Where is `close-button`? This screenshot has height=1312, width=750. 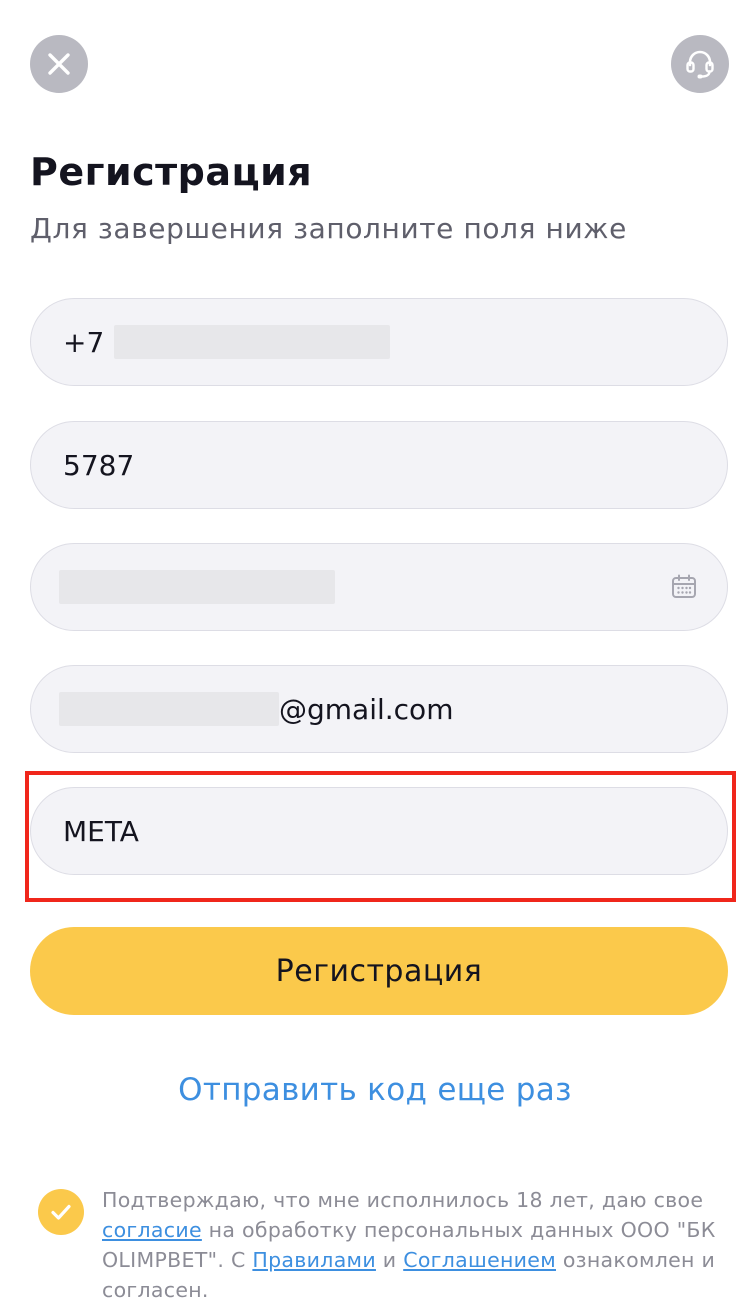
close-button is located at coordinates (59, 64).